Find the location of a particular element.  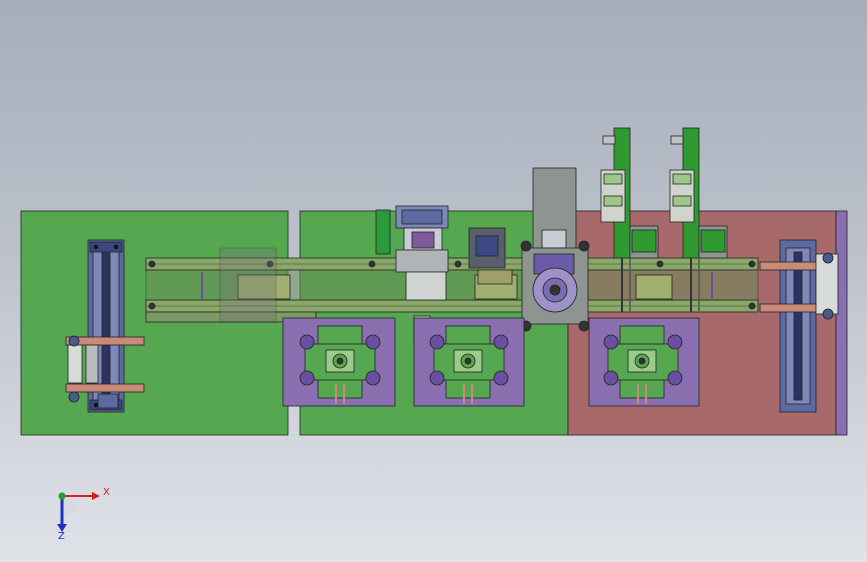

right-edge-strip is located at coordinates (841, 323).